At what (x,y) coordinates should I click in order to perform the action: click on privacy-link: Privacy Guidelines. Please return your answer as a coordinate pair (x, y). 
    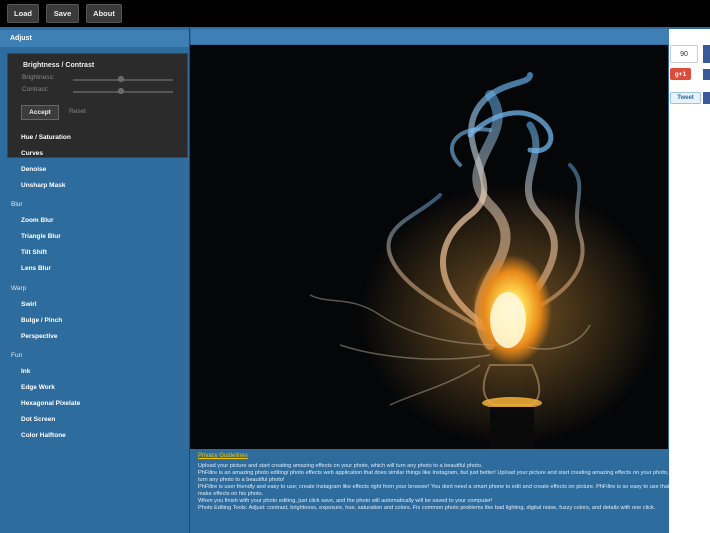
    Looking at the image, I should click on (450, 456).